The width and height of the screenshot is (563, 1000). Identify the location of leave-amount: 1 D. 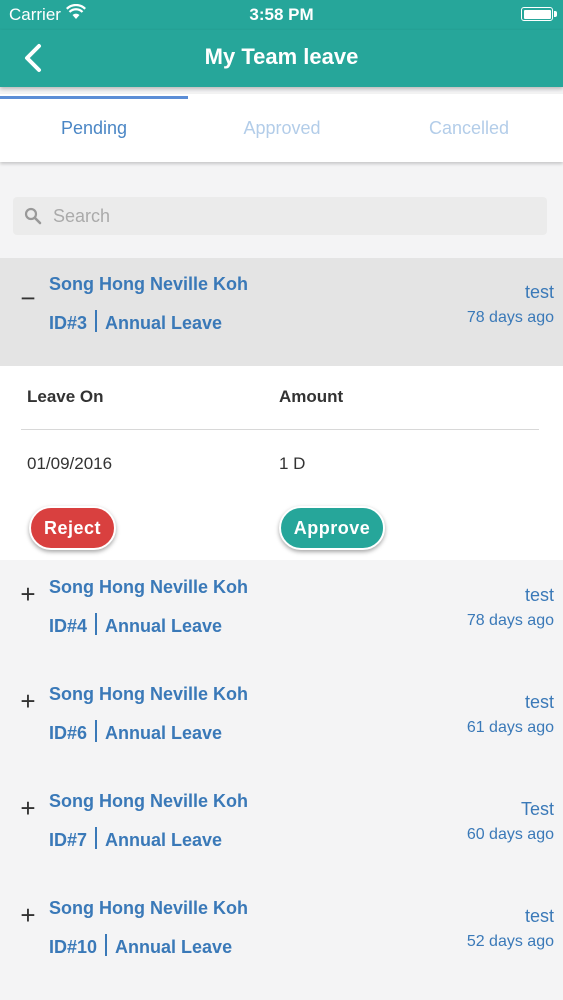
(292, 463).